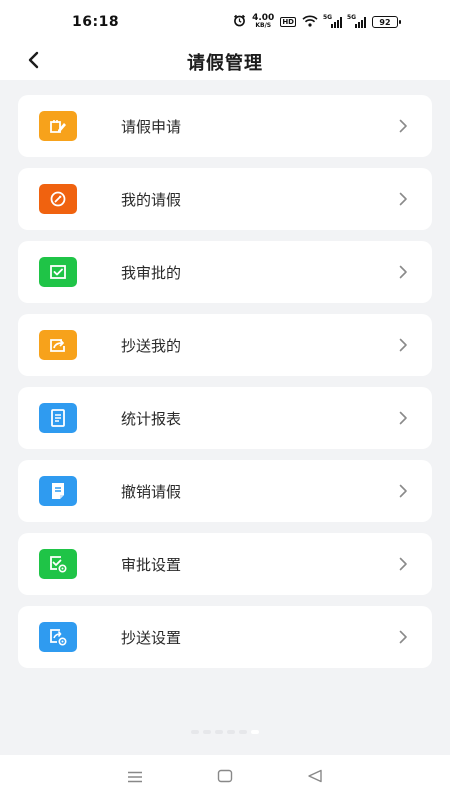 The height and width of the screenshot is (800, 450). What do you see at coordinates (58, 564) in the screenshot?
I see `approval-settings-icon` at bounding box center [58, 564].